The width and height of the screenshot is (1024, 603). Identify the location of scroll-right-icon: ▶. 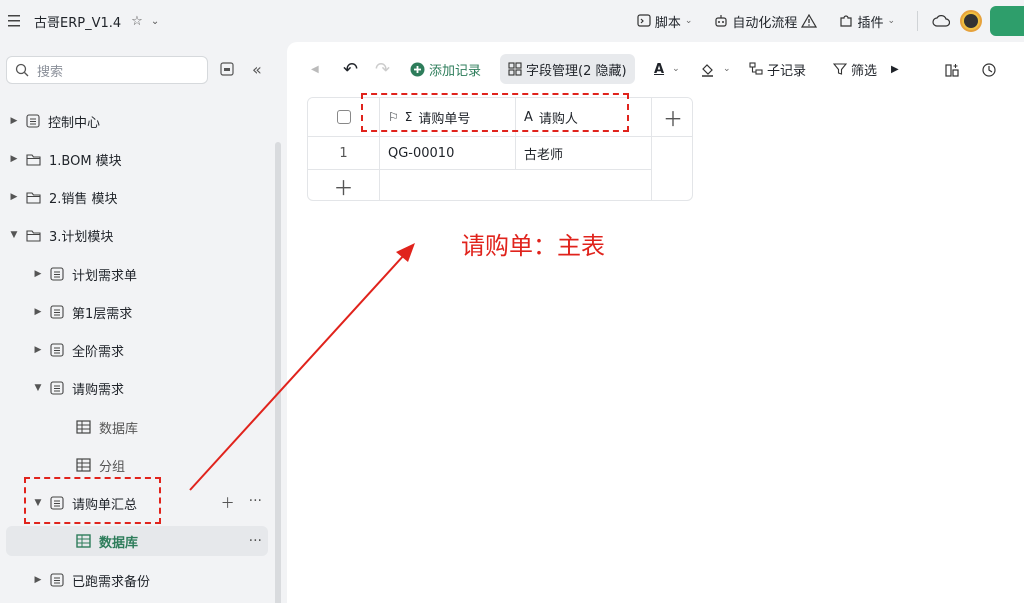
(895, 69).